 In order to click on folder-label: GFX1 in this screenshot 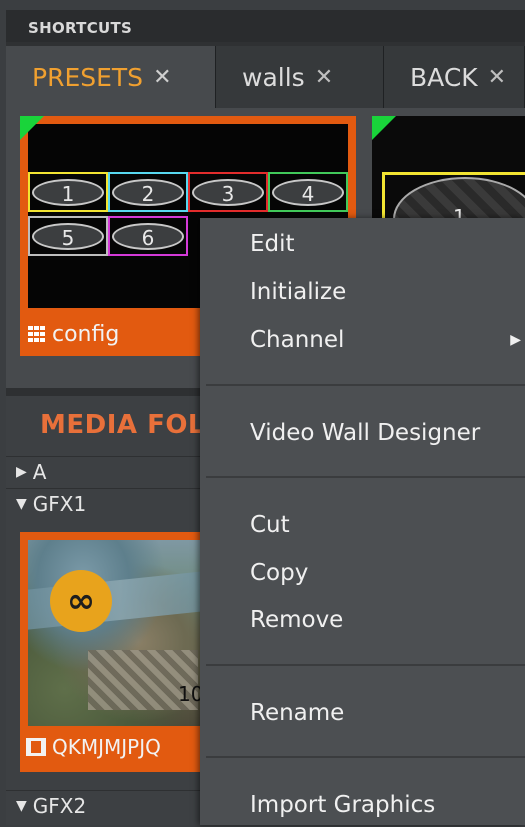, I will do `click(59, 503)`.